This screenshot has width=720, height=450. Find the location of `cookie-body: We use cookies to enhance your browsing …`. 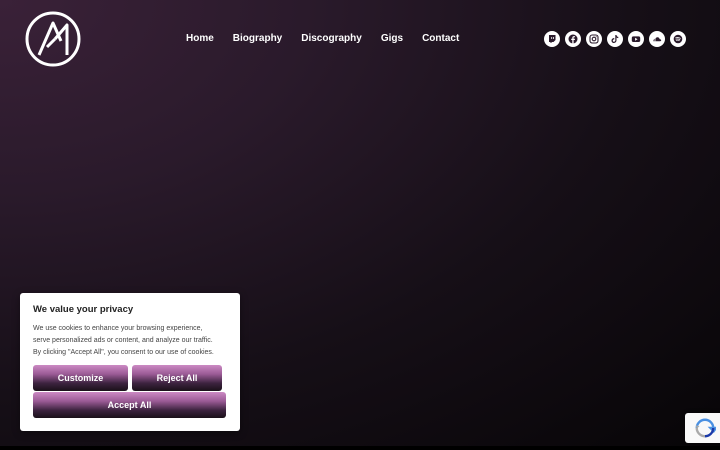

cookie-body: We use cookies to enhance your browsing … is located at coordinates (130, 341).